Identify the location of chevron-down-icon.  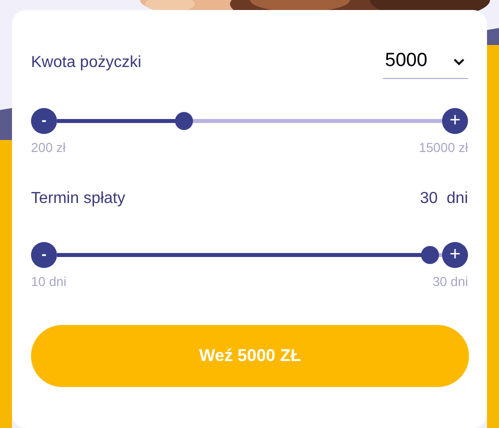
(459, 62).